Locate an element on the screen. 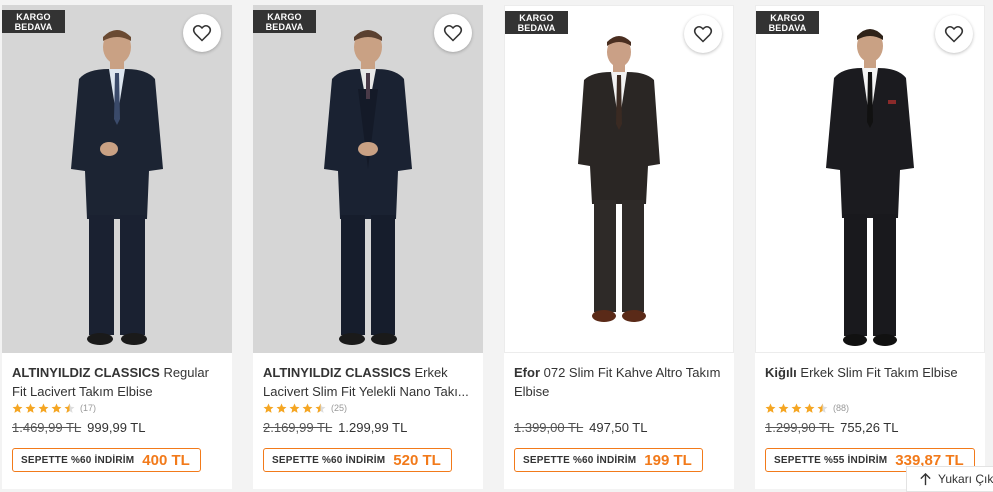 This screenshot has height=492, width=993. old-price: 1.469,99 TL is located at coordinates (47, 427).